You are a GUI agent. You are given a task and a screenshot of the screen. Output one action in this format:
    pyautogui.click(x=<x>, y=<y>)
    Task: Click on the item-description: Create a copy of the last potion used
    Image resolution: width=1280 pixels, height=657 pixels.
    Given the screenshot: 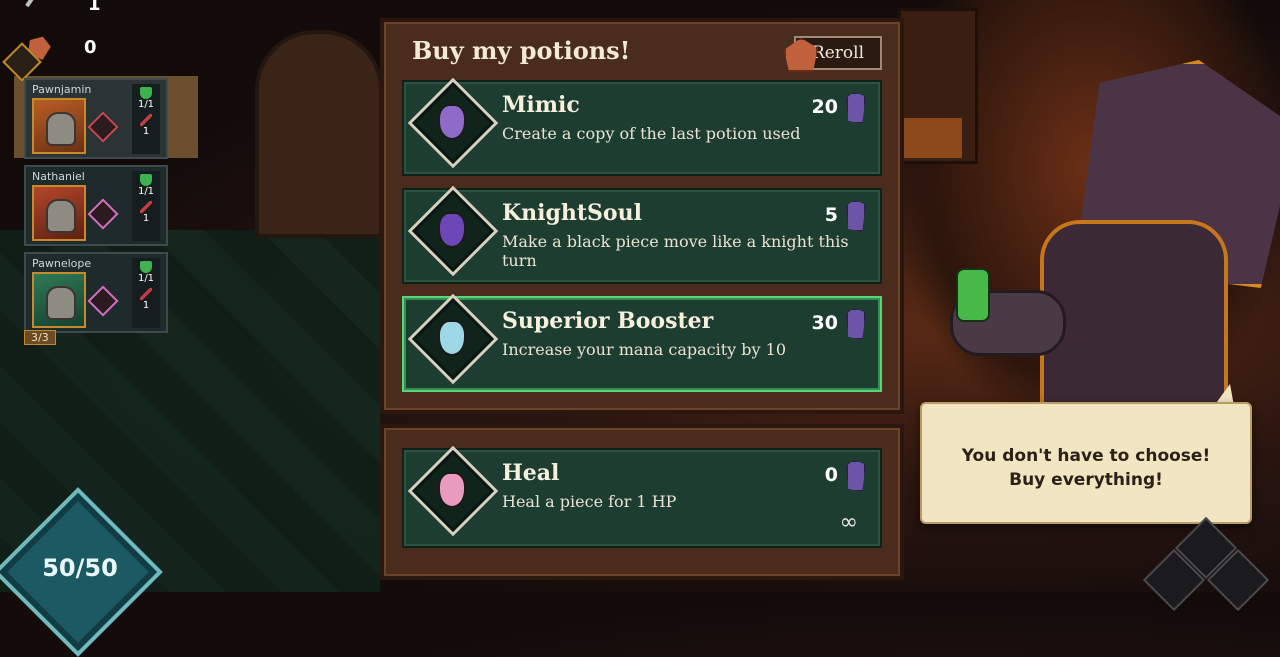 What is the action you would take?
    pyautogui.click(x=651, y=133)
    